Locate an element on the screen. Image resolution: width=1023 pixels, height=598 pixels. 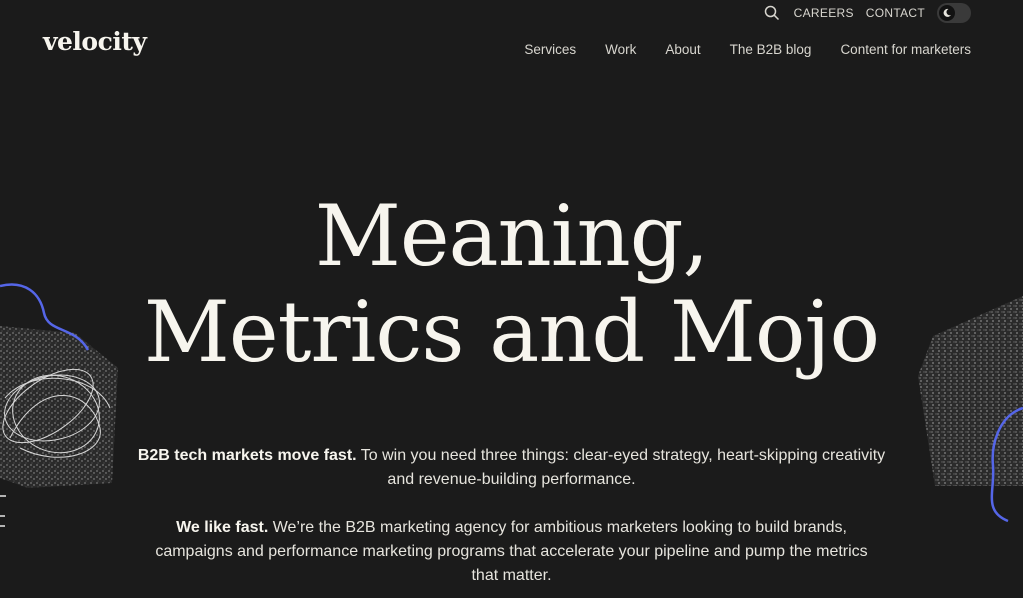
contact-link: CONTACT is located at coordinates (895, 13).